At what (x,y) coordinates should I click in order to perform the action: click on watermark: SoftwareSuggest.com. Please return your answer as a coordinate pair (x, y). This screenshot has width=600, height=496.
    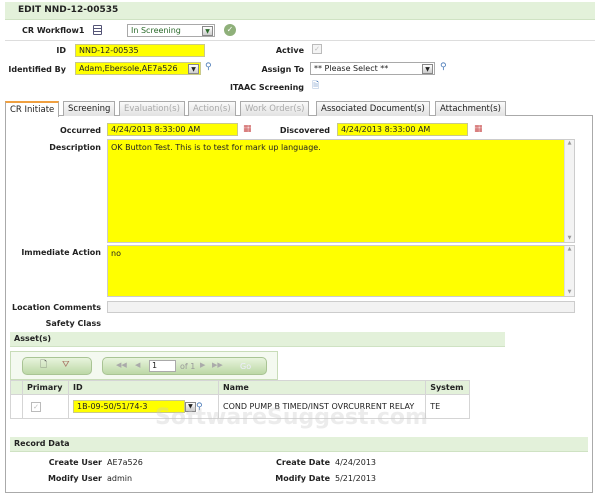
    Looking at the image, I should click on (291, 417).